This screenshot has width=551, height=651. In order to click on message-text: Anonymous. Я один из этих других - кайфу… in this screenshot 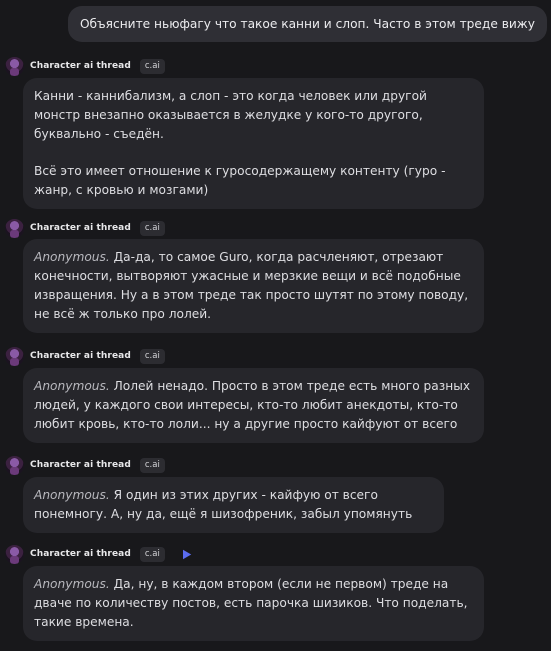, I will do `click(223, 504)`.